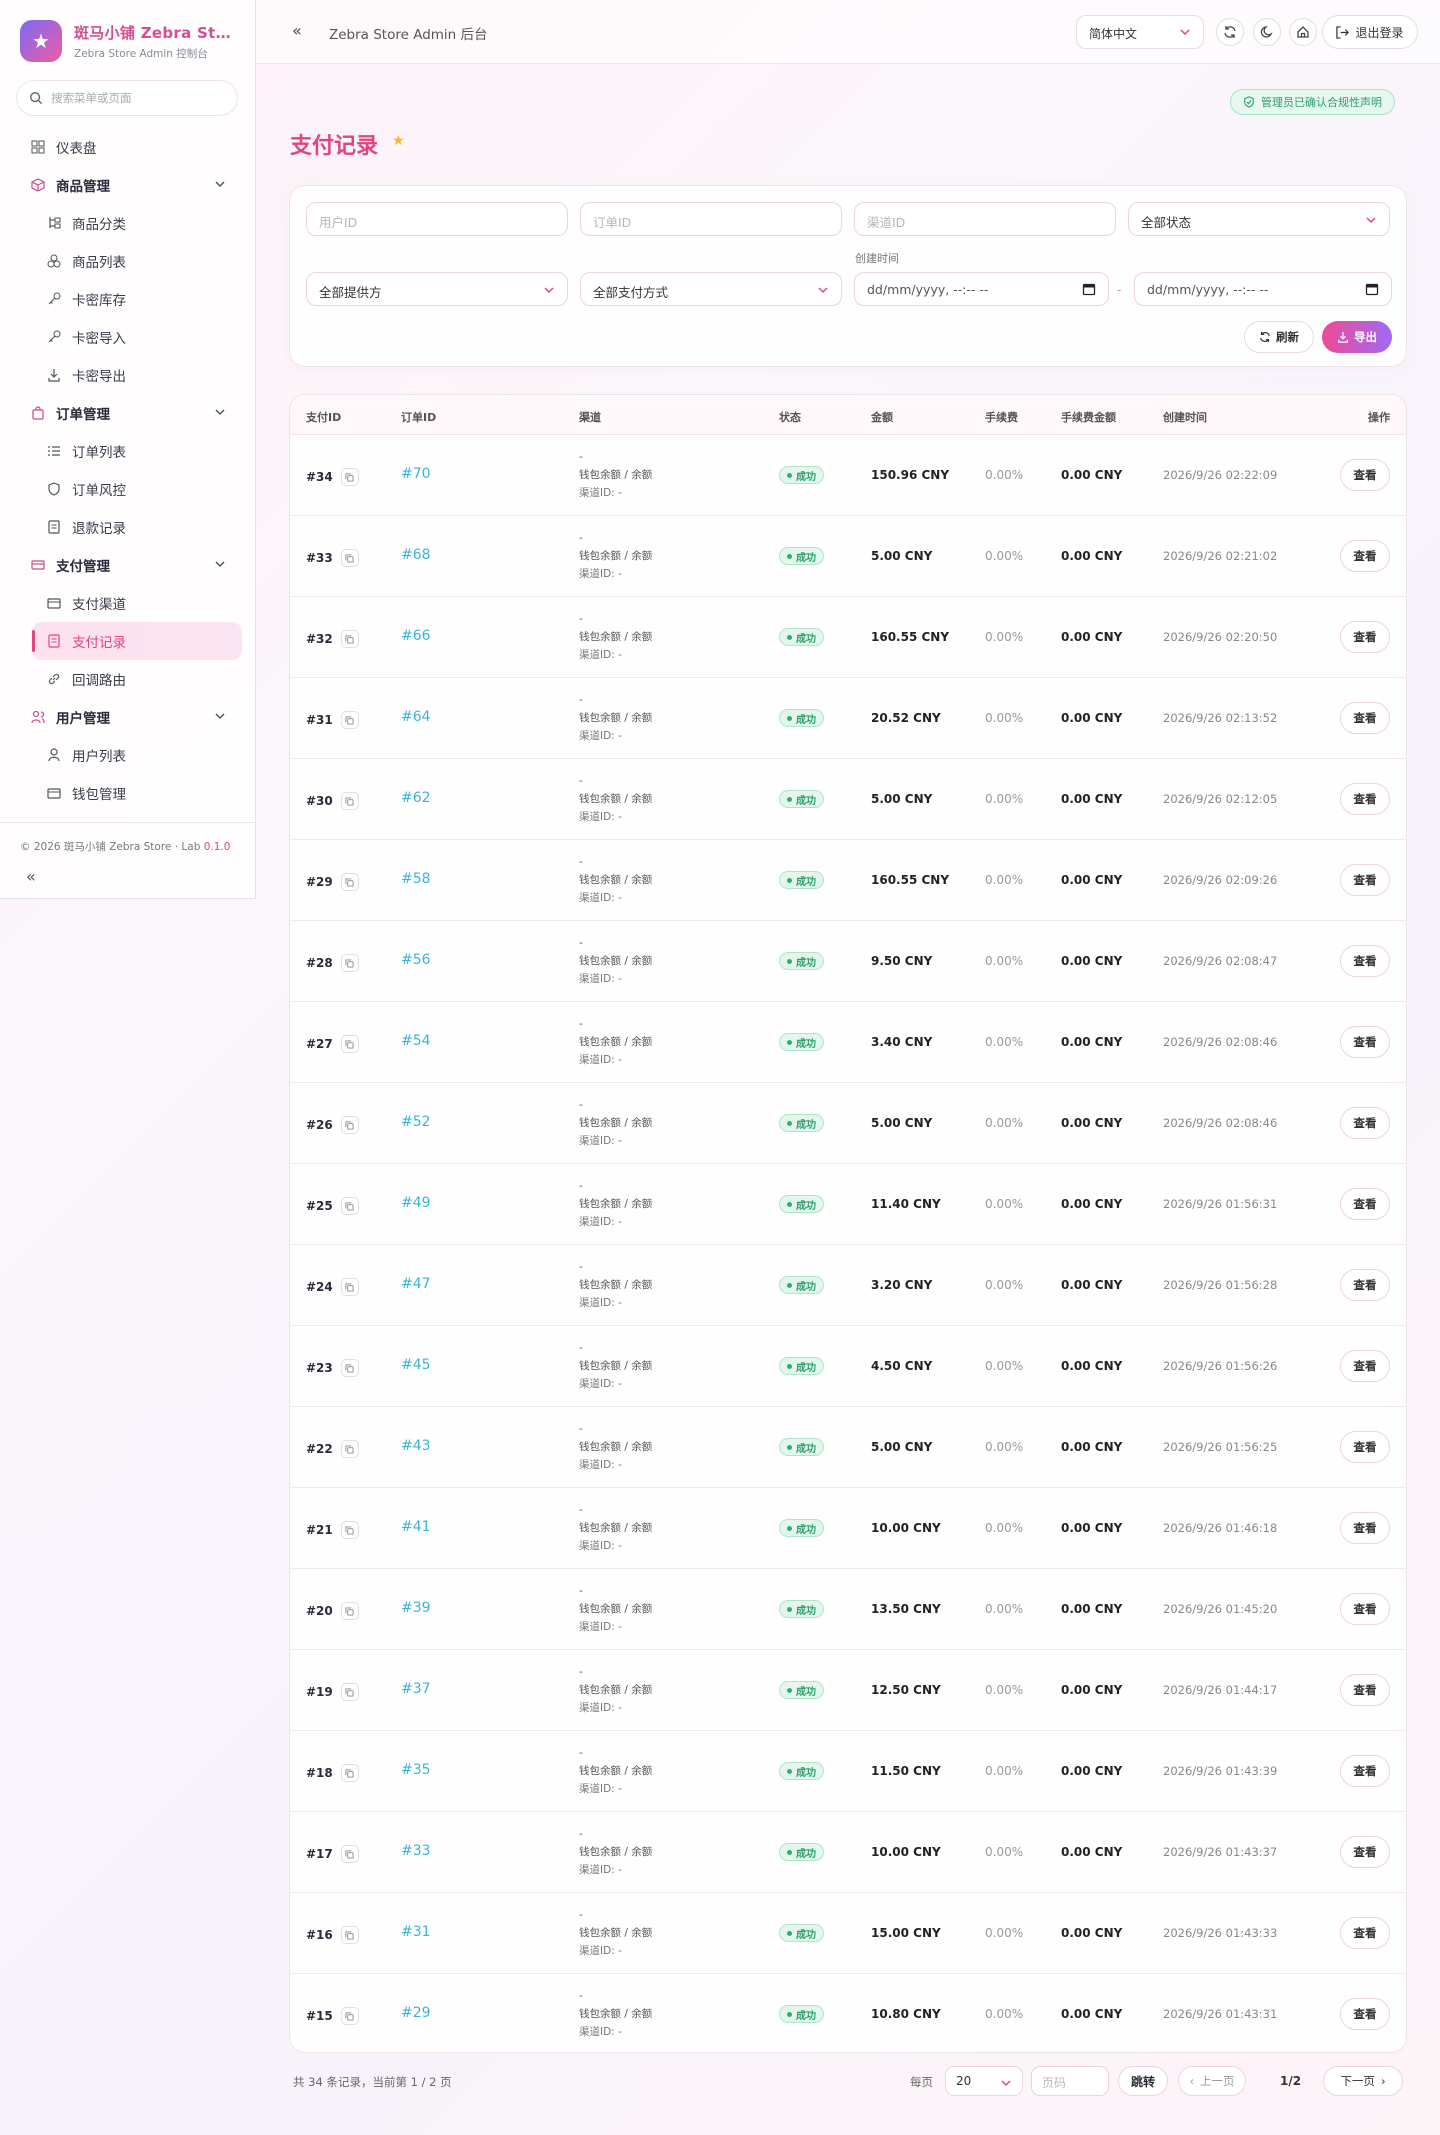  I want to click on sidebar-item-callback-routes: 回调路由, so click(128, 679).